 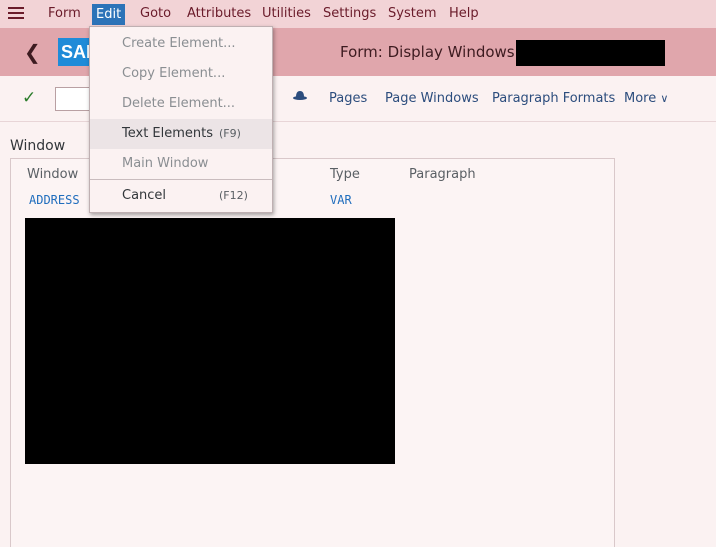 What do you see at coordinates (553, 98) in the screenshot?
I see `paragraph-formats-link: Paragraph Formats` at bounding box center [553, 98].